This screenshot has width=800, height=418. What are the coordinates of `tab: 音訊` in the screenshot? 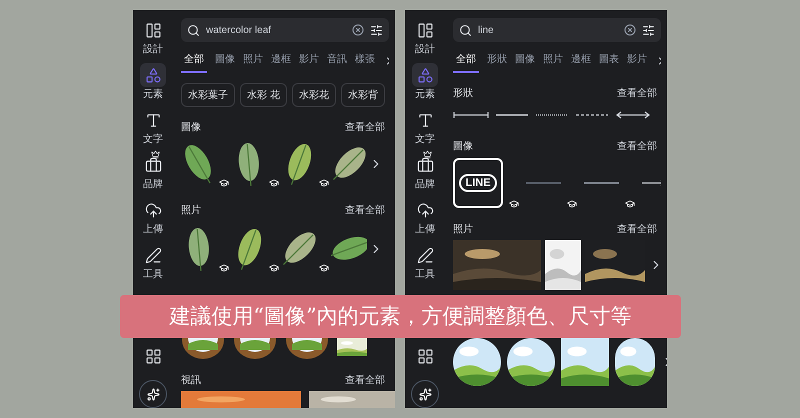 It's located at (337, 62).